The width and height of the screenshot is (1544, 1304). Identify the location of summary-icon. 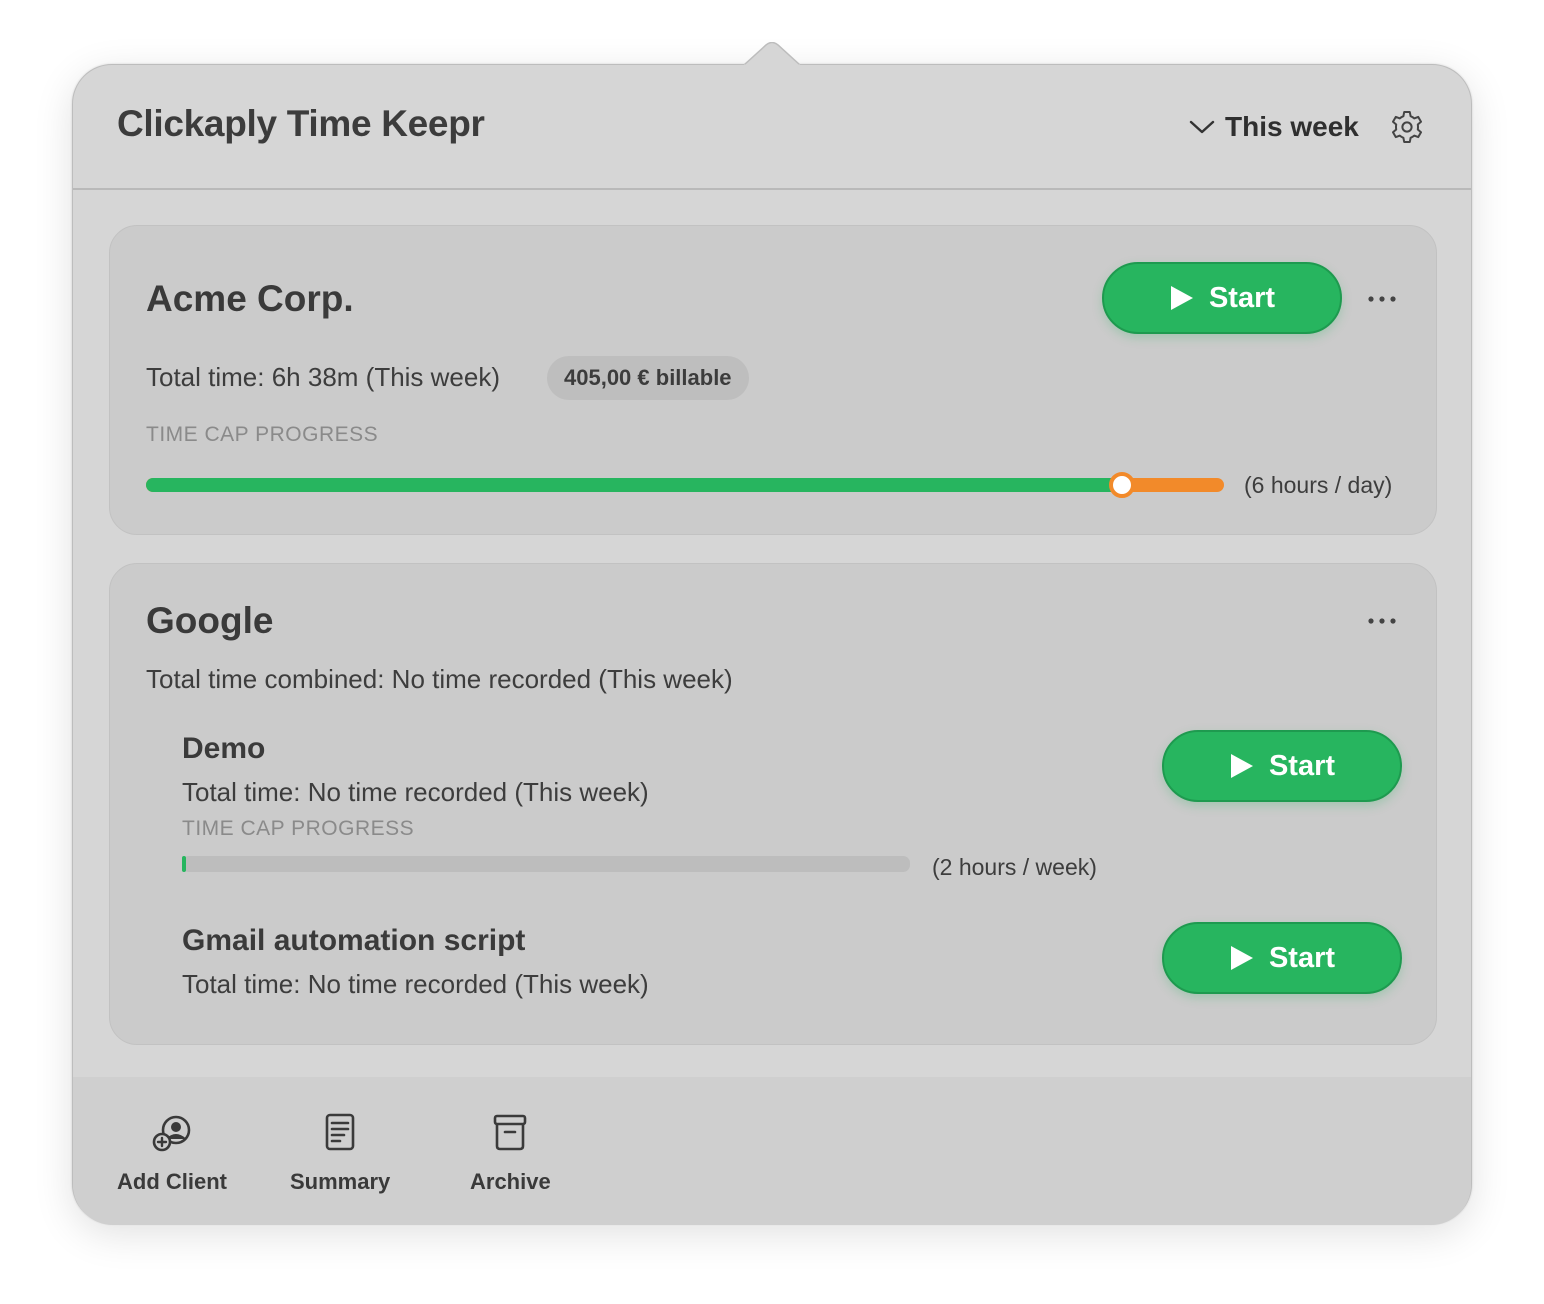
(340, 1132).